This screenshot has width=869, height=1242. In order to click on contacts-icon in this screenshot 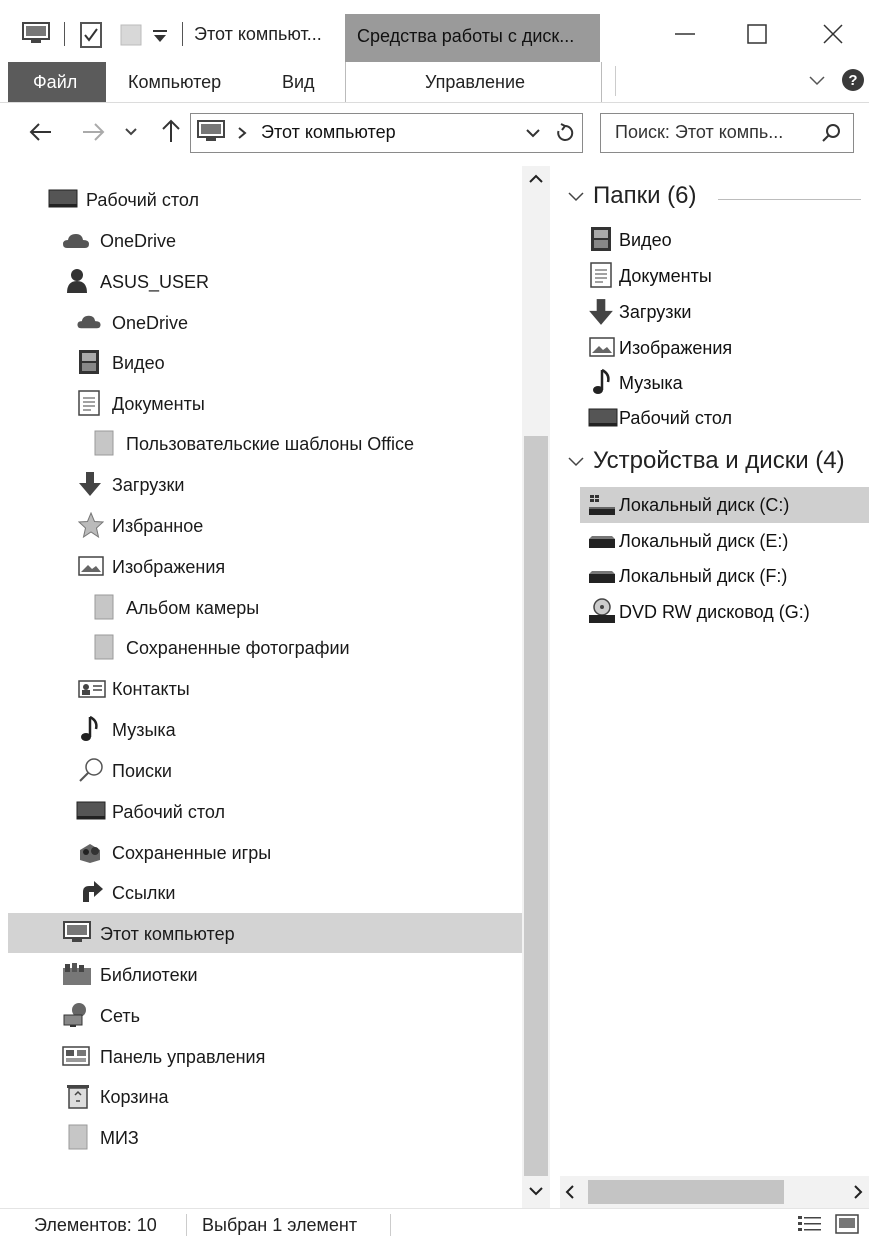, I will do `click(92, 689)`.